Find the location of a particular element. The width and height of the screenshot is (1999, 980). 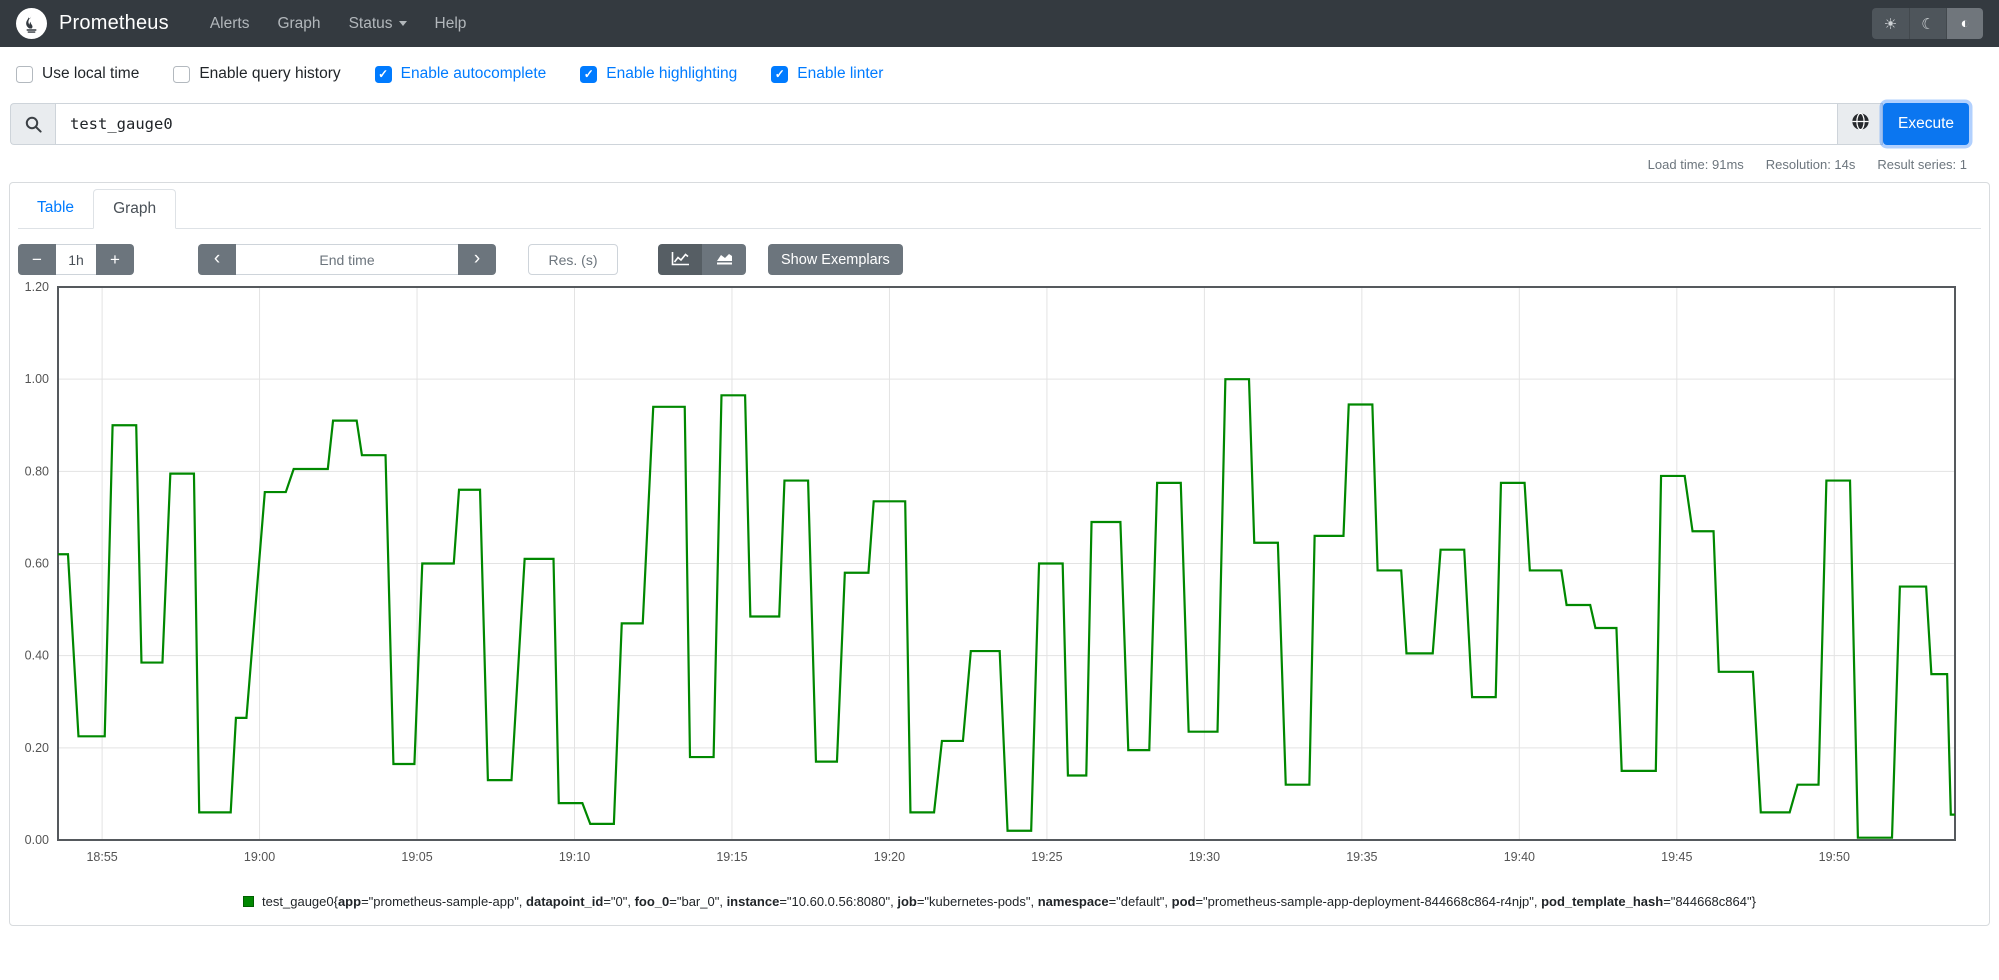

svg-text: 0.80 is located at coordinates (37, 471).